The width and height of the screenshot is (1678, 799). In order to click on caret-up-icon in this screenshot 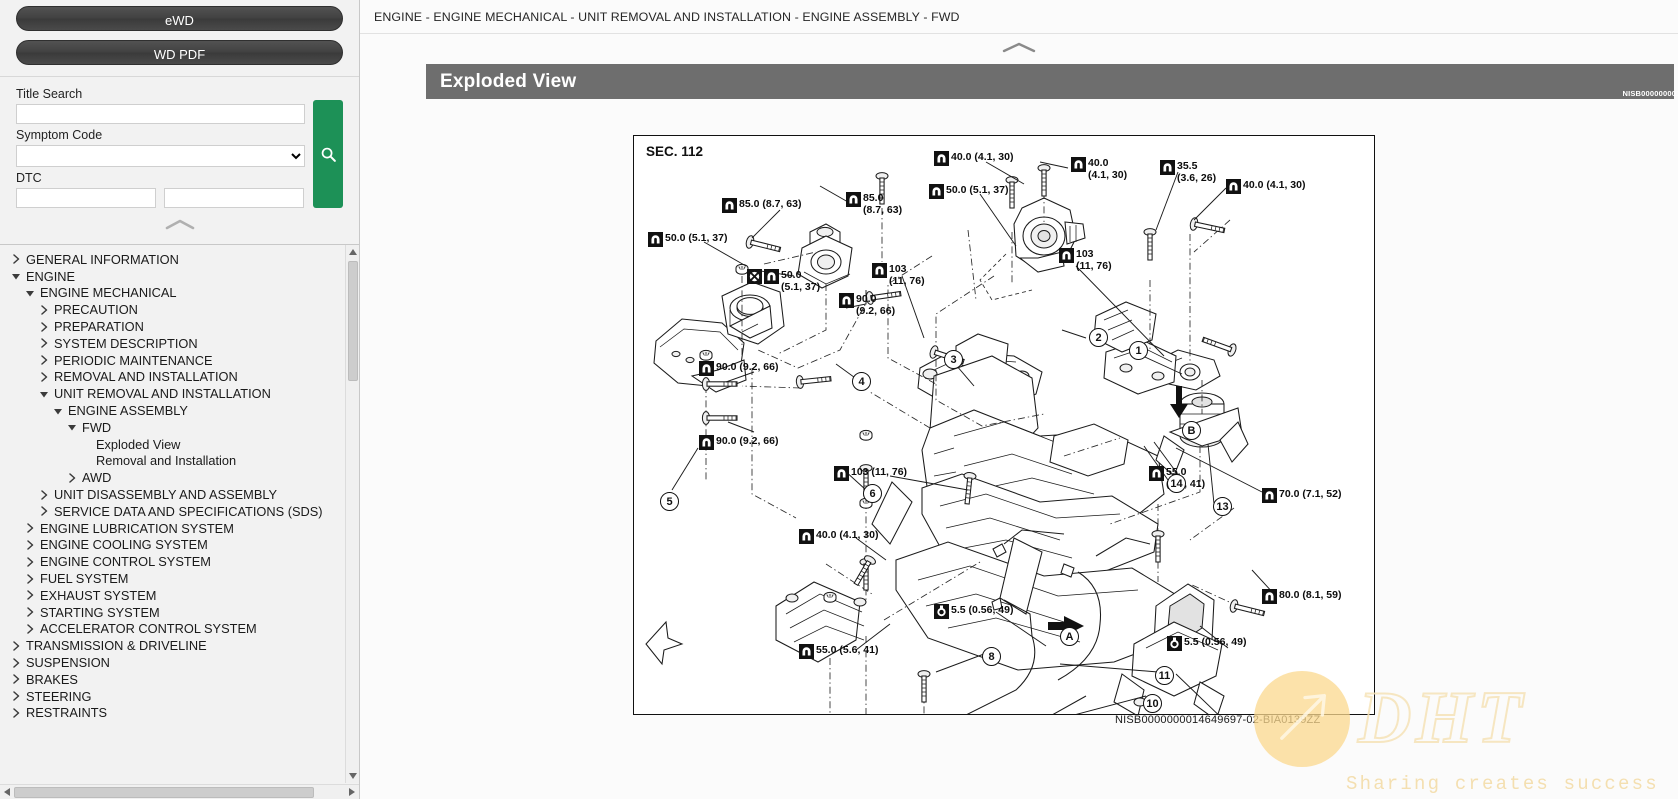, I will do `click(353, 252)`.